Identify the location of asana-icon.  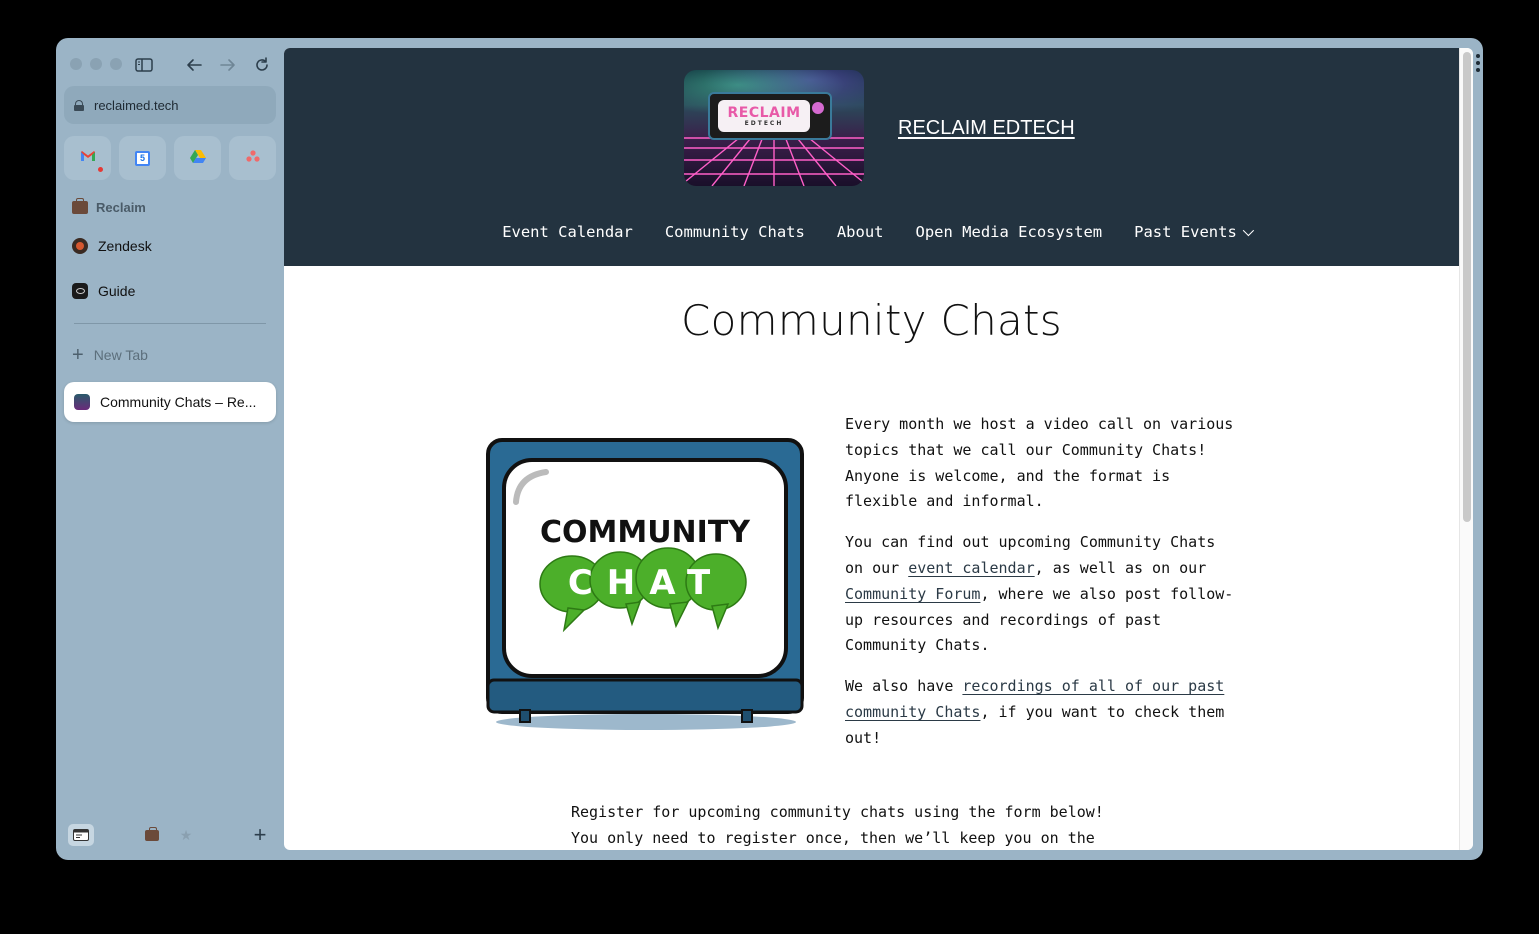
(252, 158).